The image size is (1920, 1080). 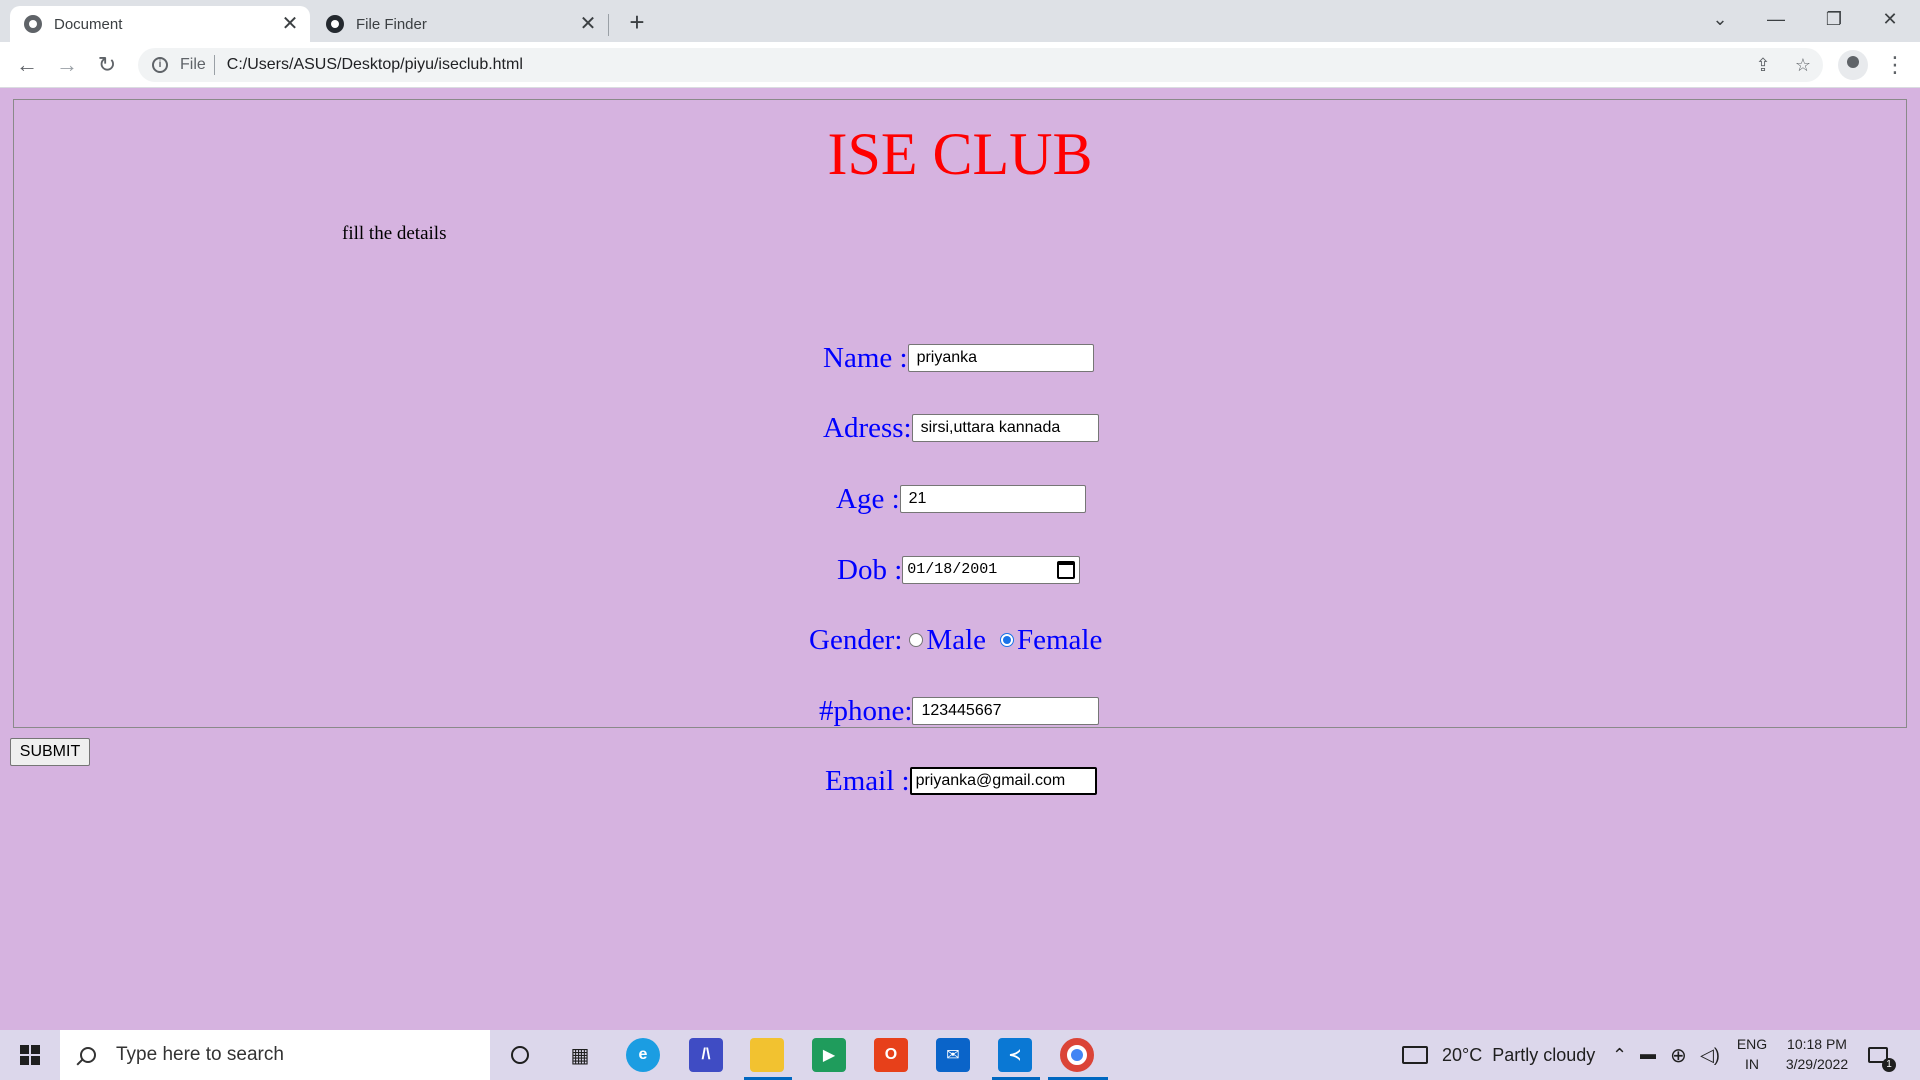 I want to click on gender-male-radio, so click(x=916, y=640).